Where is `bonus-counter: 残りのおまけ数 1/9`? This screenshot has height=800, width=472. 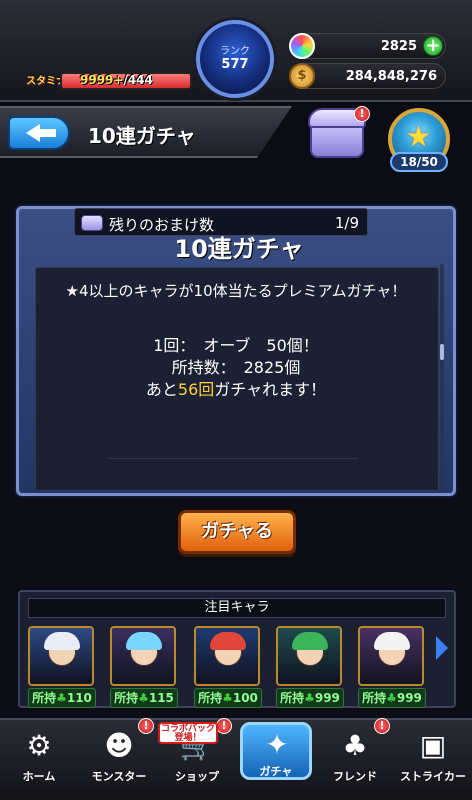
bonus-counter: 残りのおまけ数 1/9 is located at coordinates (221, 222).